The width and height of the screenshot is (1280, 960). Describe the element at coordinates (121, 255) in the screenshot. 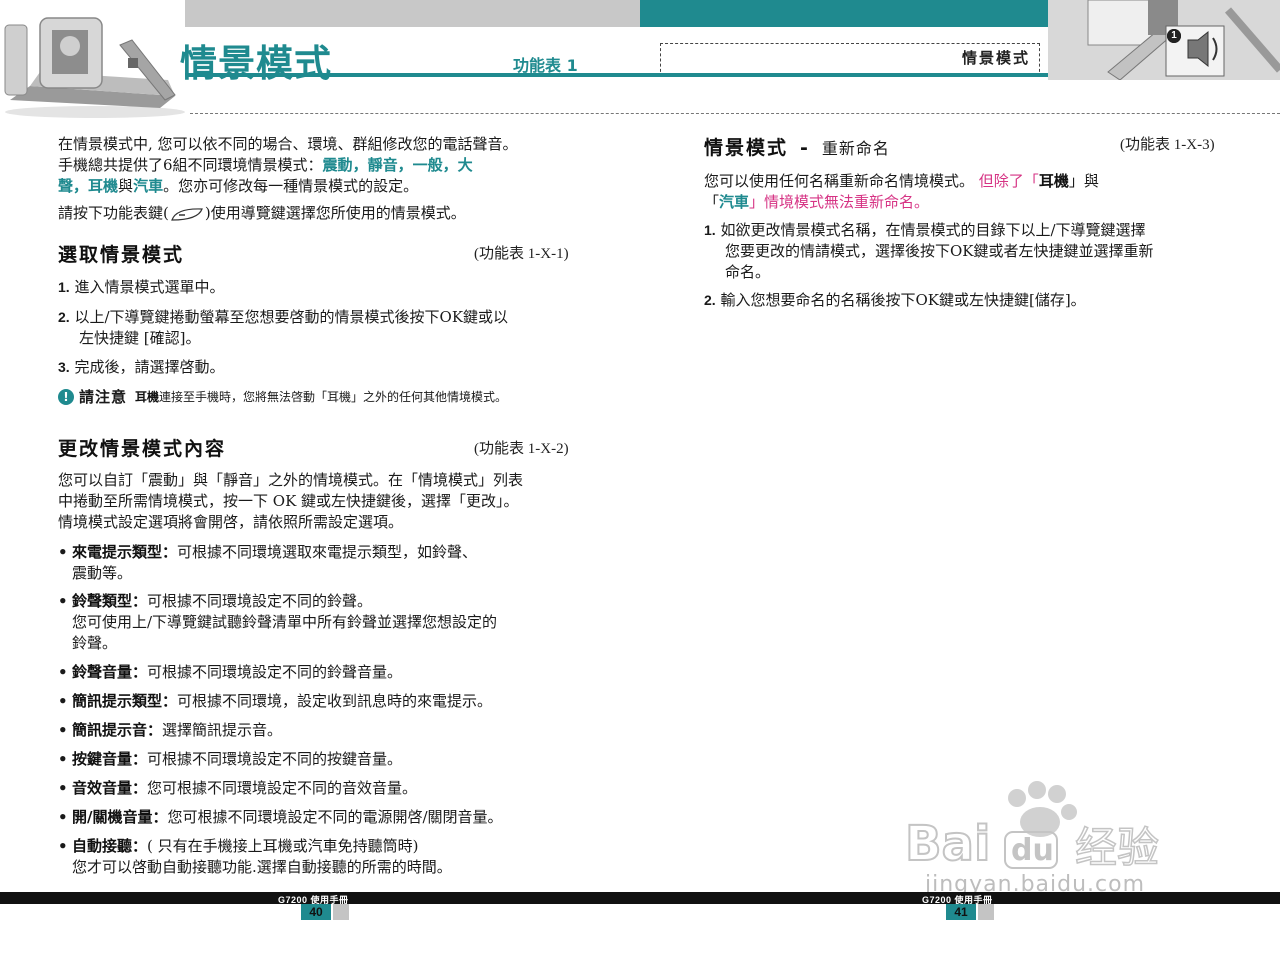

I see `section-heading-select: 選取情景模式` at that location.